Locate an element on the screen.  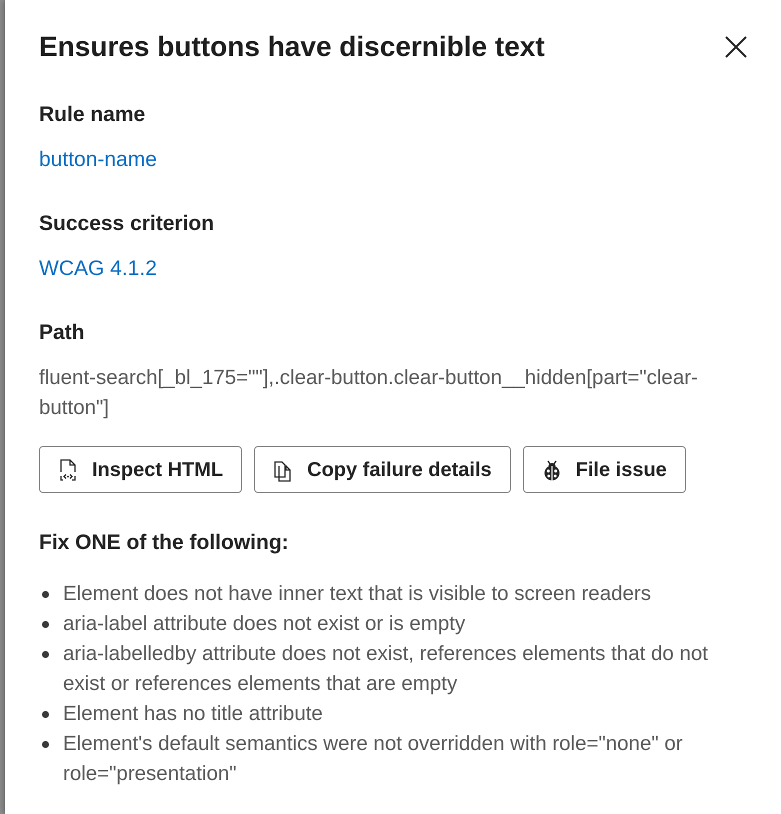
action-button: Copy failure details is located at coordinates (382, 469).